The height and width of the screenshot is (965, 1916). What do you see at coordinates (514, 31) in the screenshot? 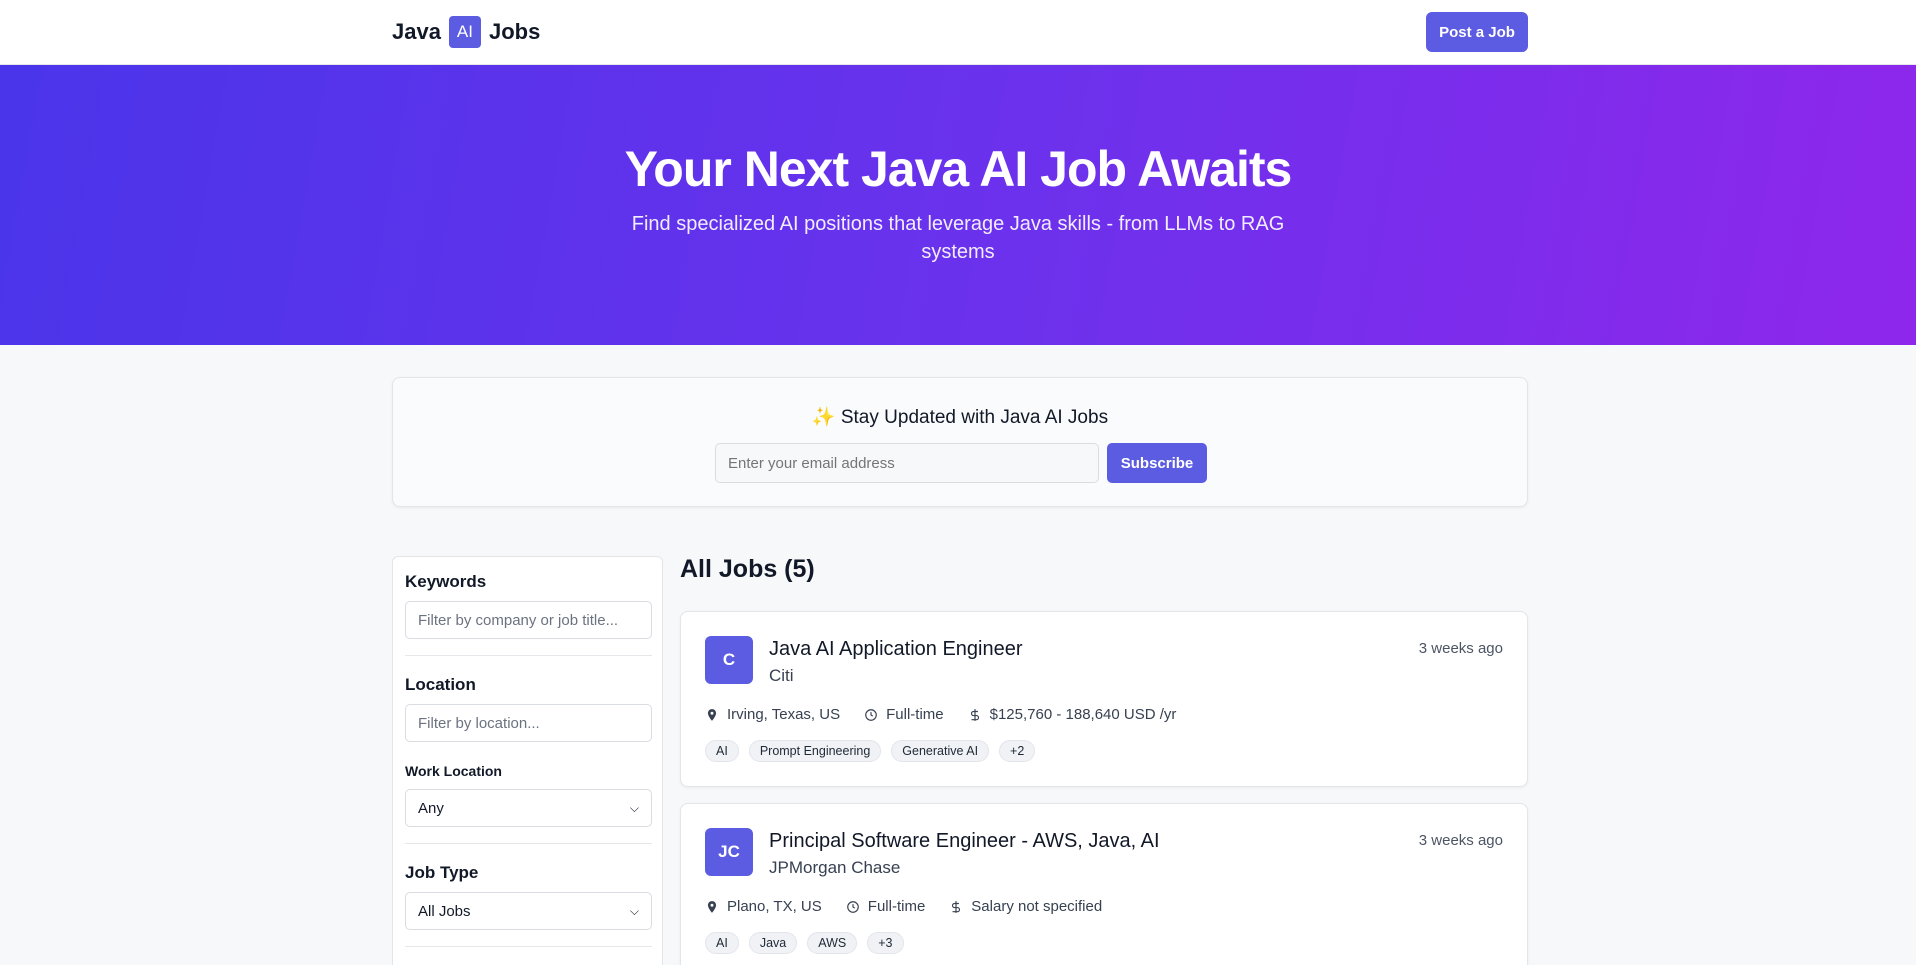
I see `logo-text-jobs: Jobs` at bounding box center [514, 31].